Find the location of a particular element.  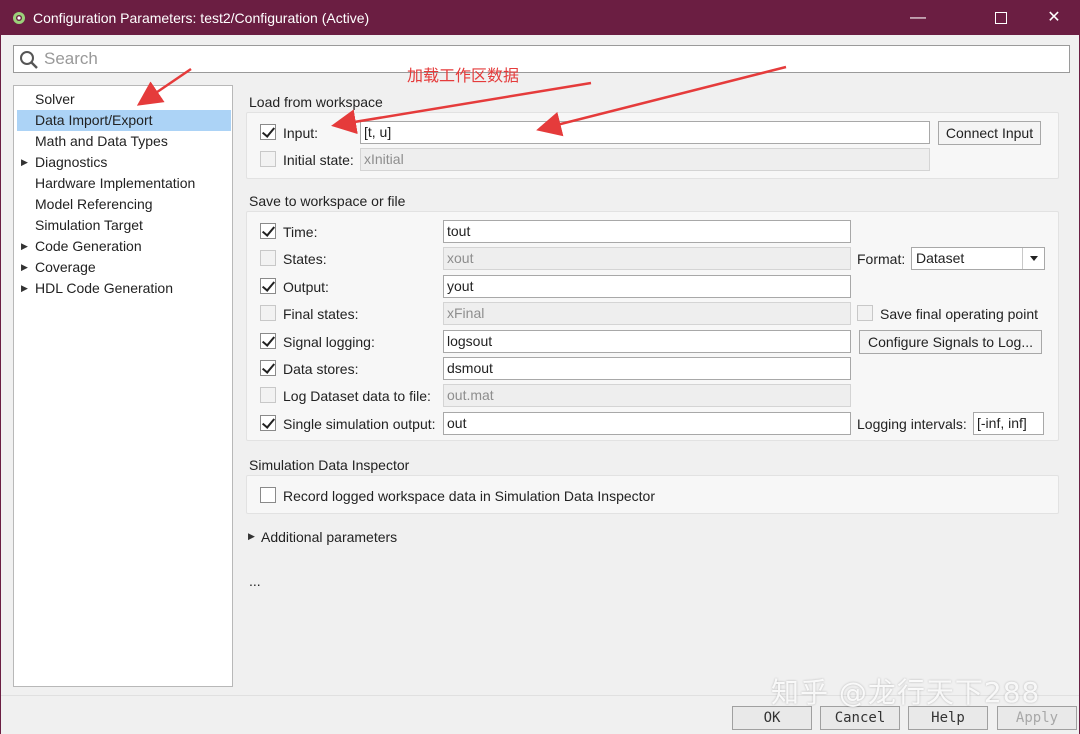

data-stores-field: dsmout is located at coordinates (647, 368).